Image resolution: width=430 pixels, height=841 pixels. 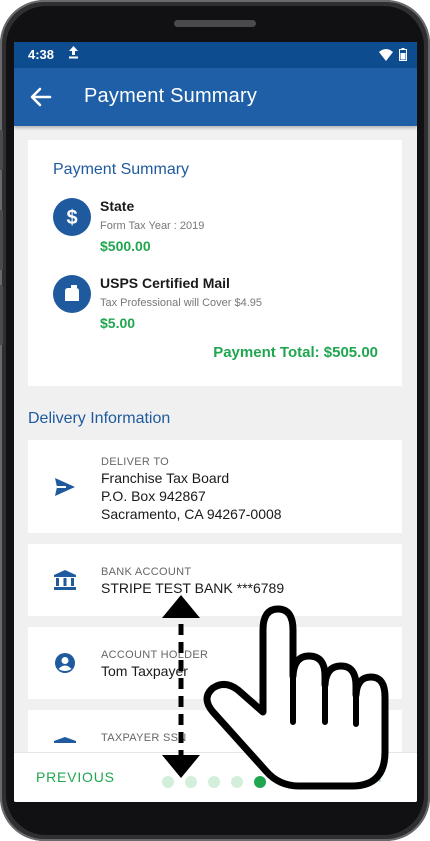 I want to click on account-holder-card: ACCOUNT HOLDER Tom Taxpayer, so click(x=215, y=663).